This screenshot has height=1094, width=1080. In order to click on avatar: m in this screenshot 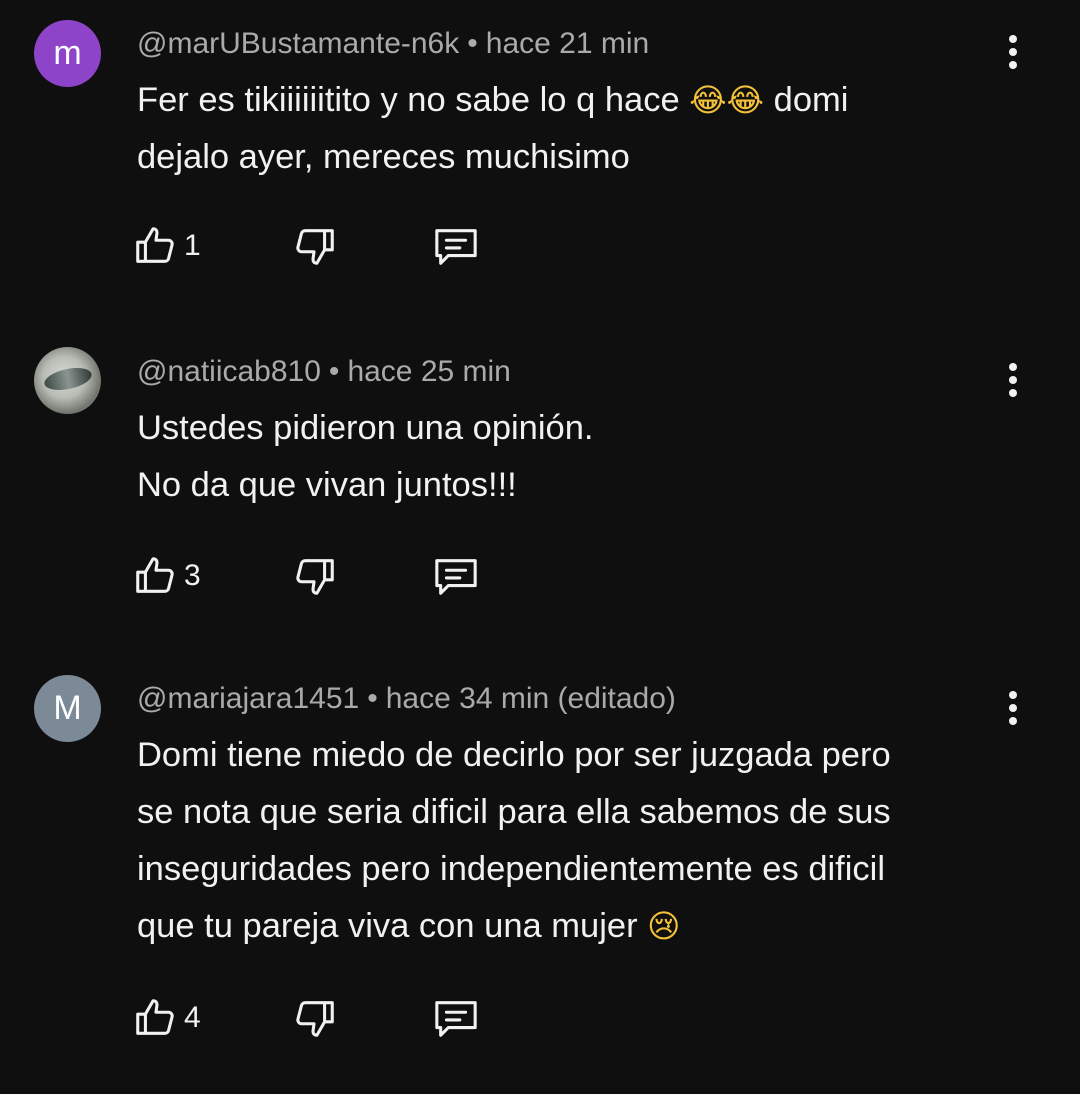, I will do `click(67, 53)`.